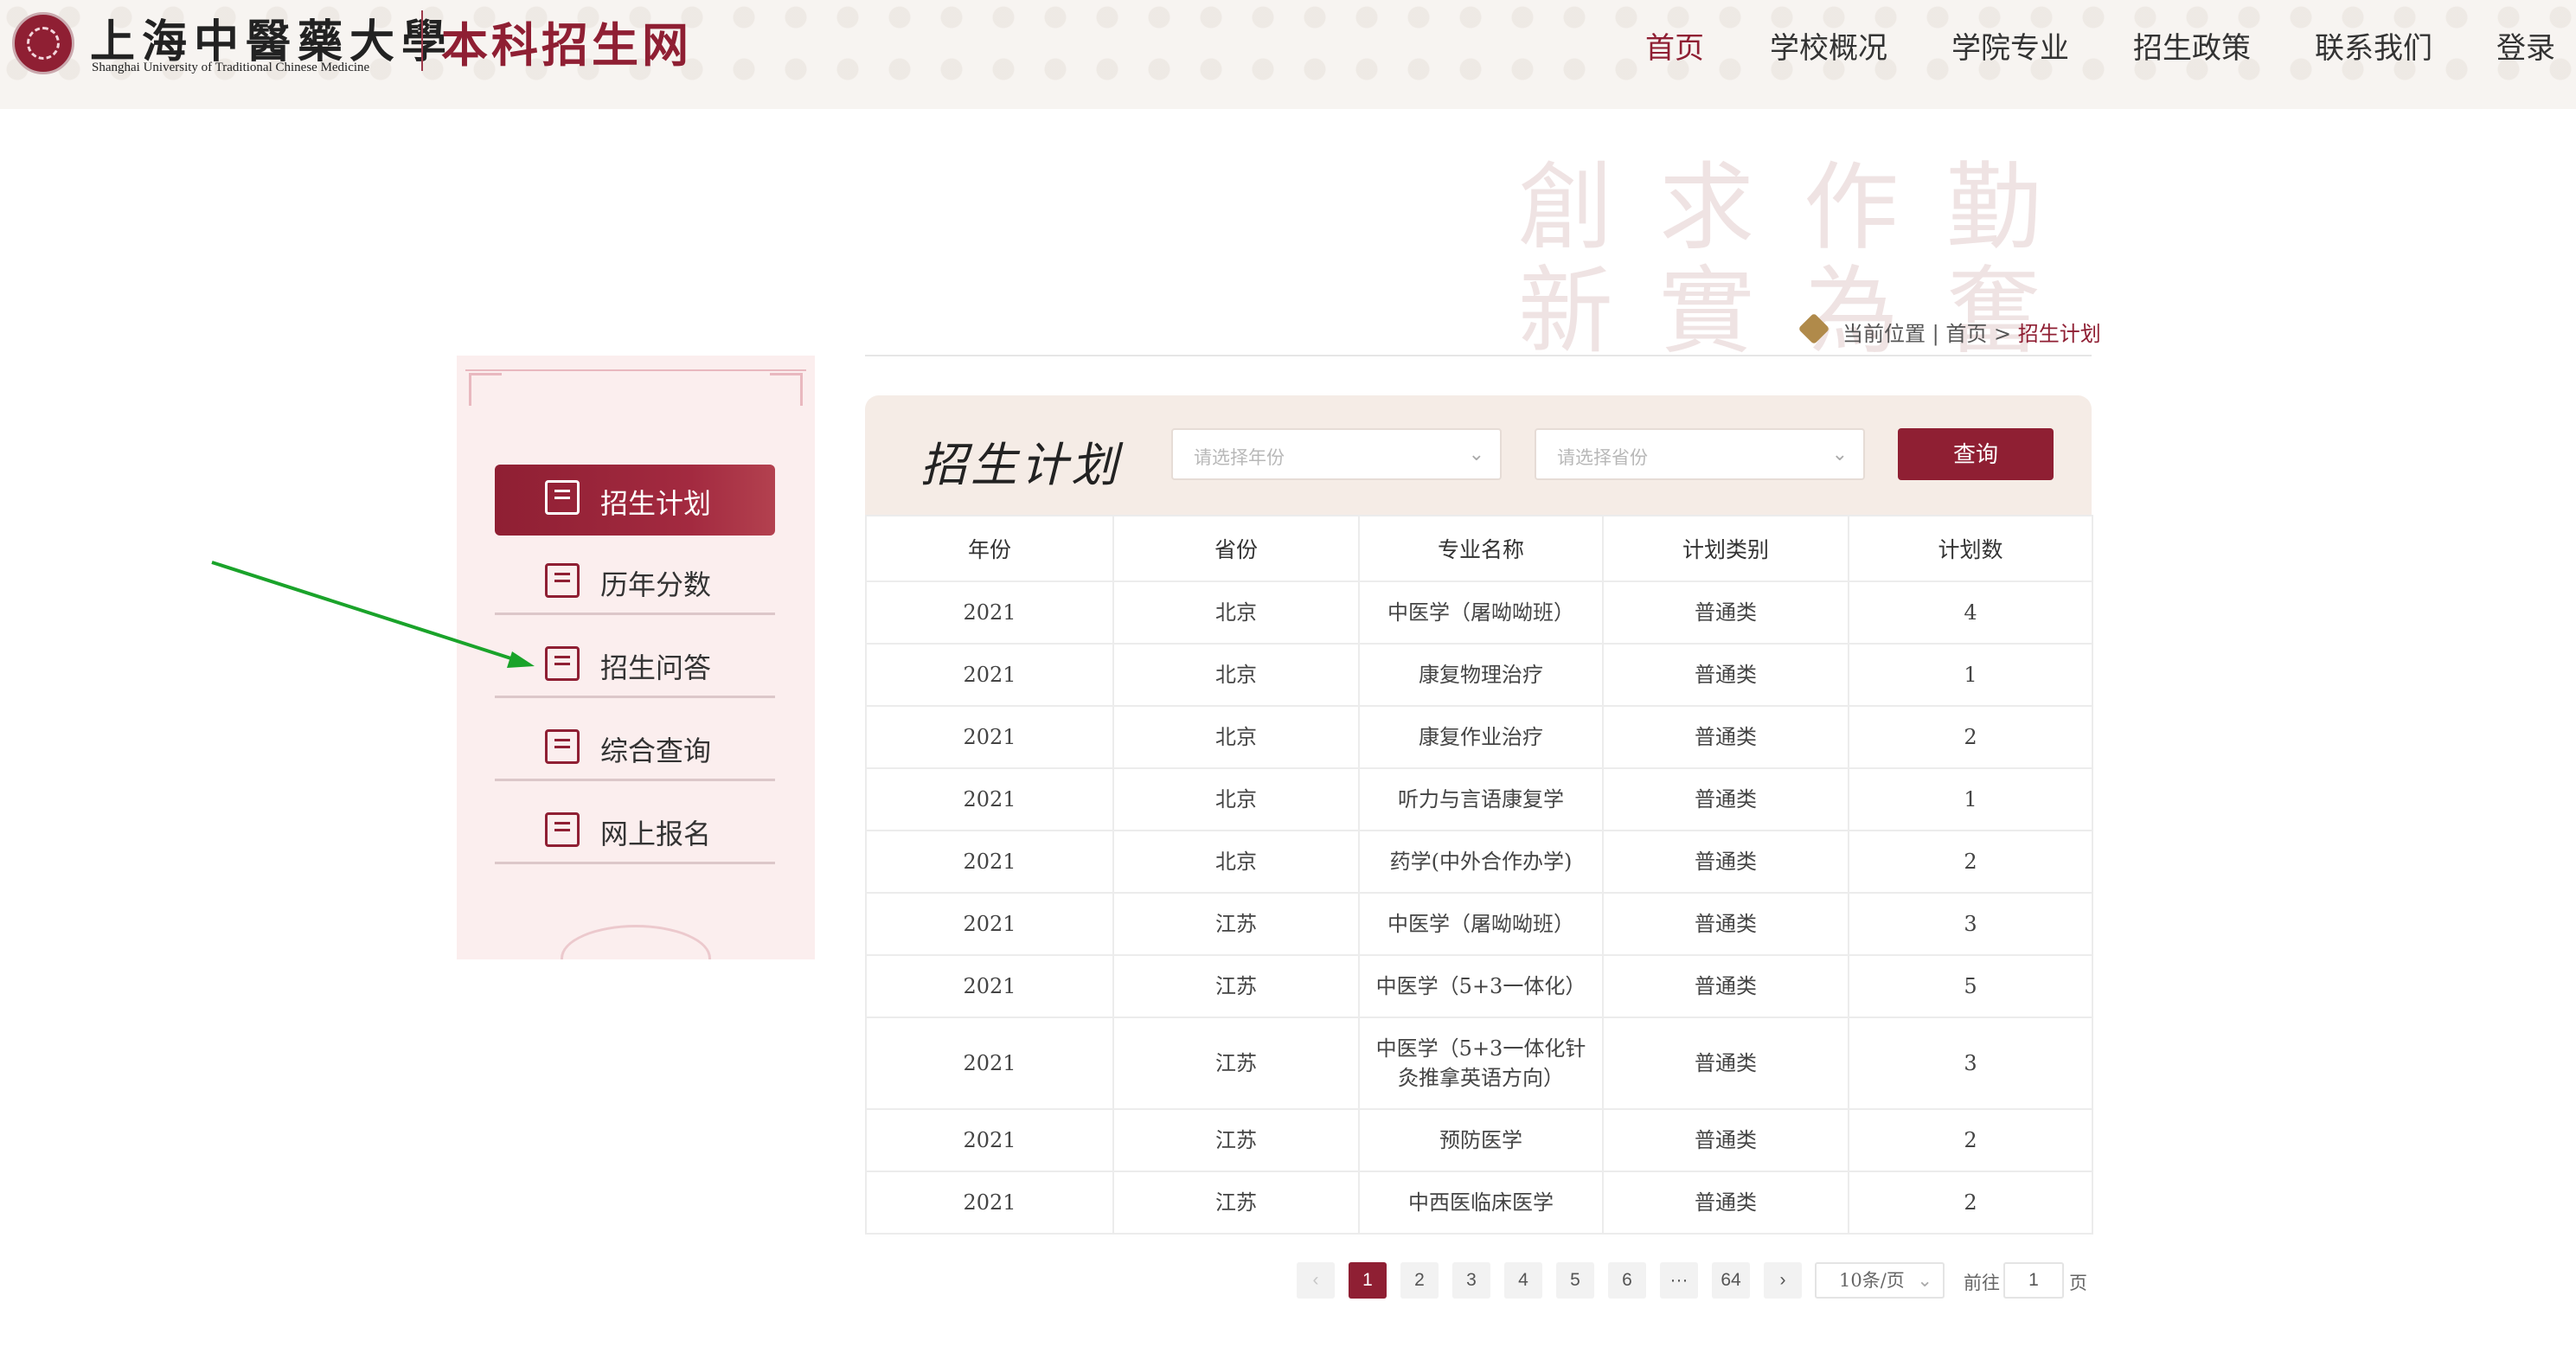  Describe the element at coordinates (1976, 454) in the screenshot. I see `query-button: 查询` at that location.